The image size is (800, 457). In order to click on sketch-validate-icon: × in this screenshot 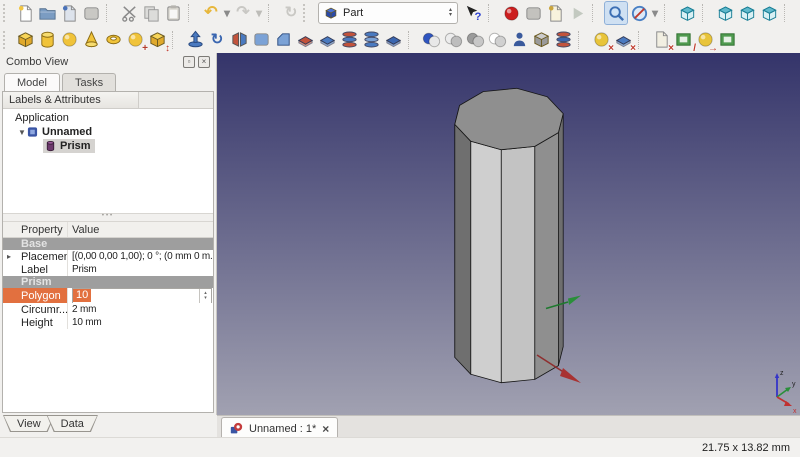, I will do `click(662, 41)`.